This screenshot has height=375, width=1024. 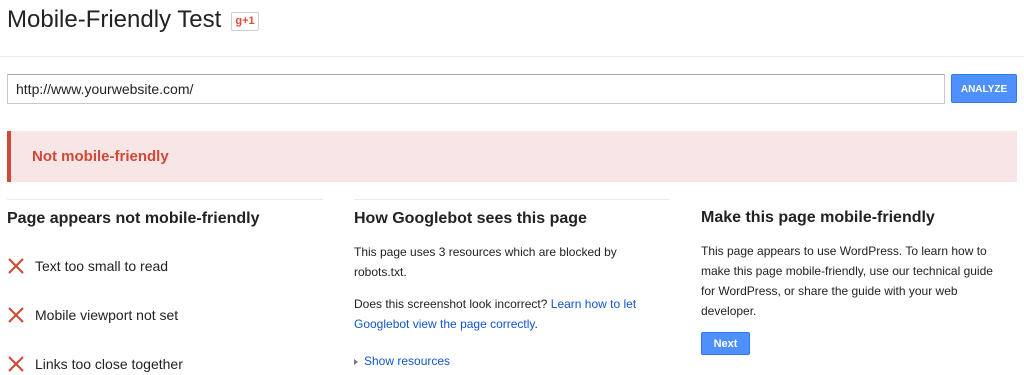 What do you see at coordinates (102, 266) in the screenshot?
I see `issue-label: Text too small to read` at bounding box center [102, 266].